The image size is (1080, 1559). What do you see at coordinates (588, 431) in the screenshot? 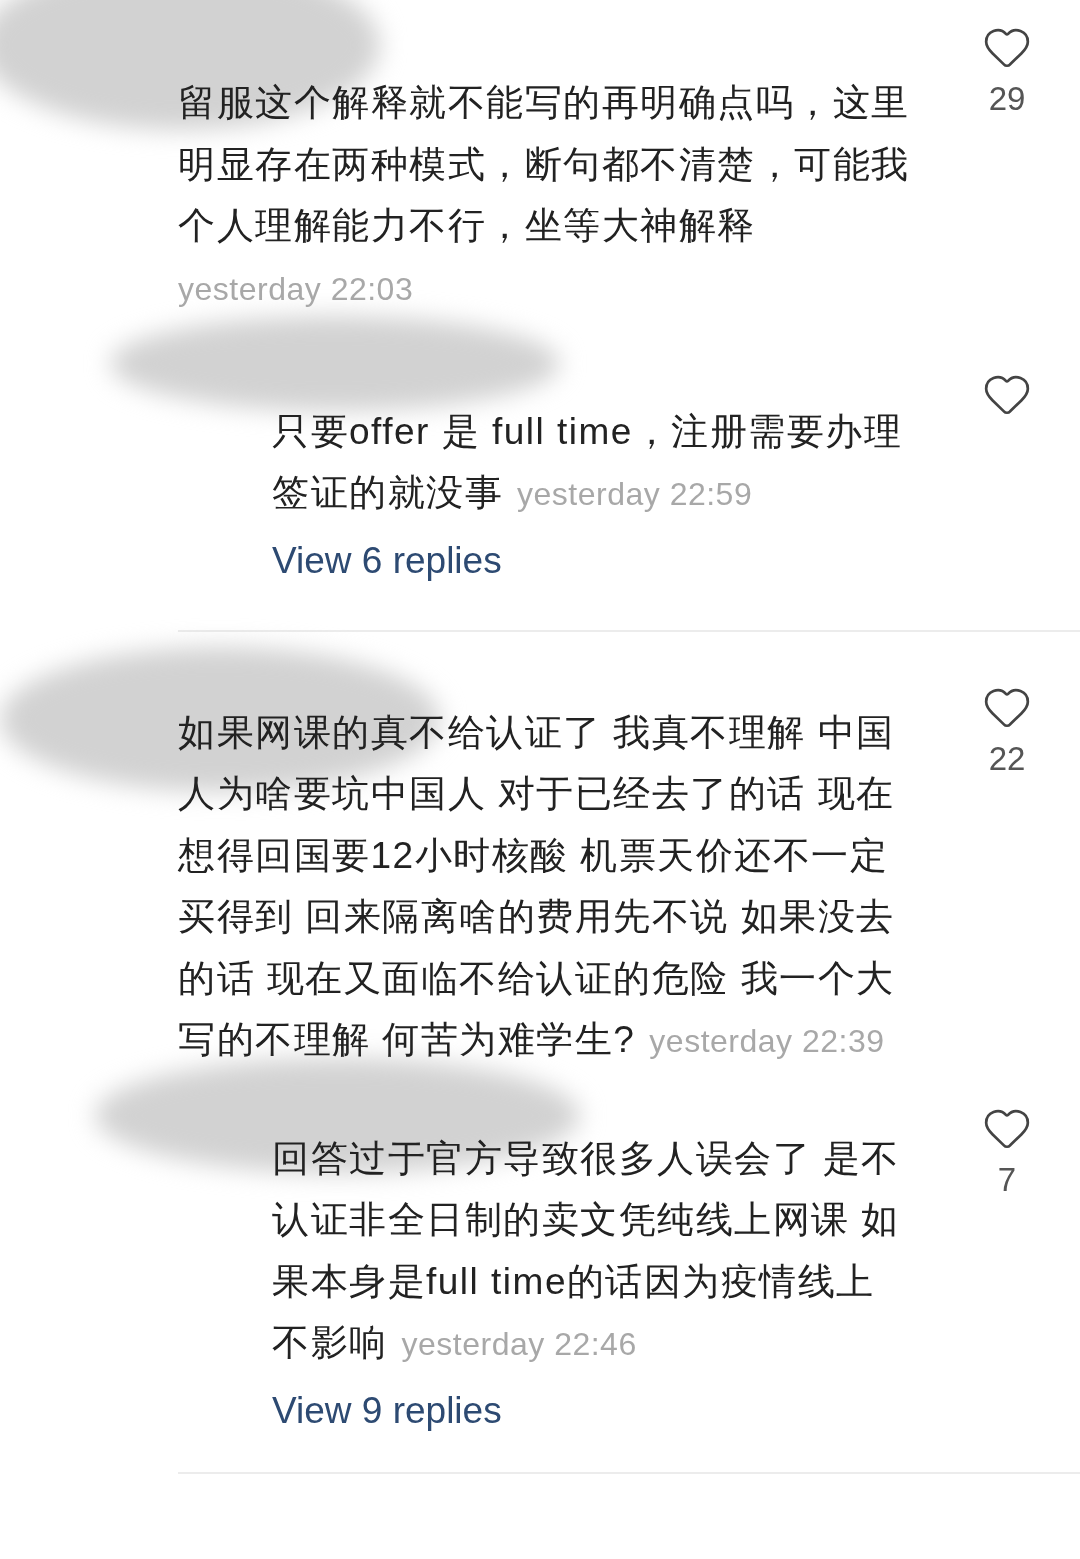
I see `comment-line: 只要offer 是 full time，注册需要办理` at bounding box center [588, 431].